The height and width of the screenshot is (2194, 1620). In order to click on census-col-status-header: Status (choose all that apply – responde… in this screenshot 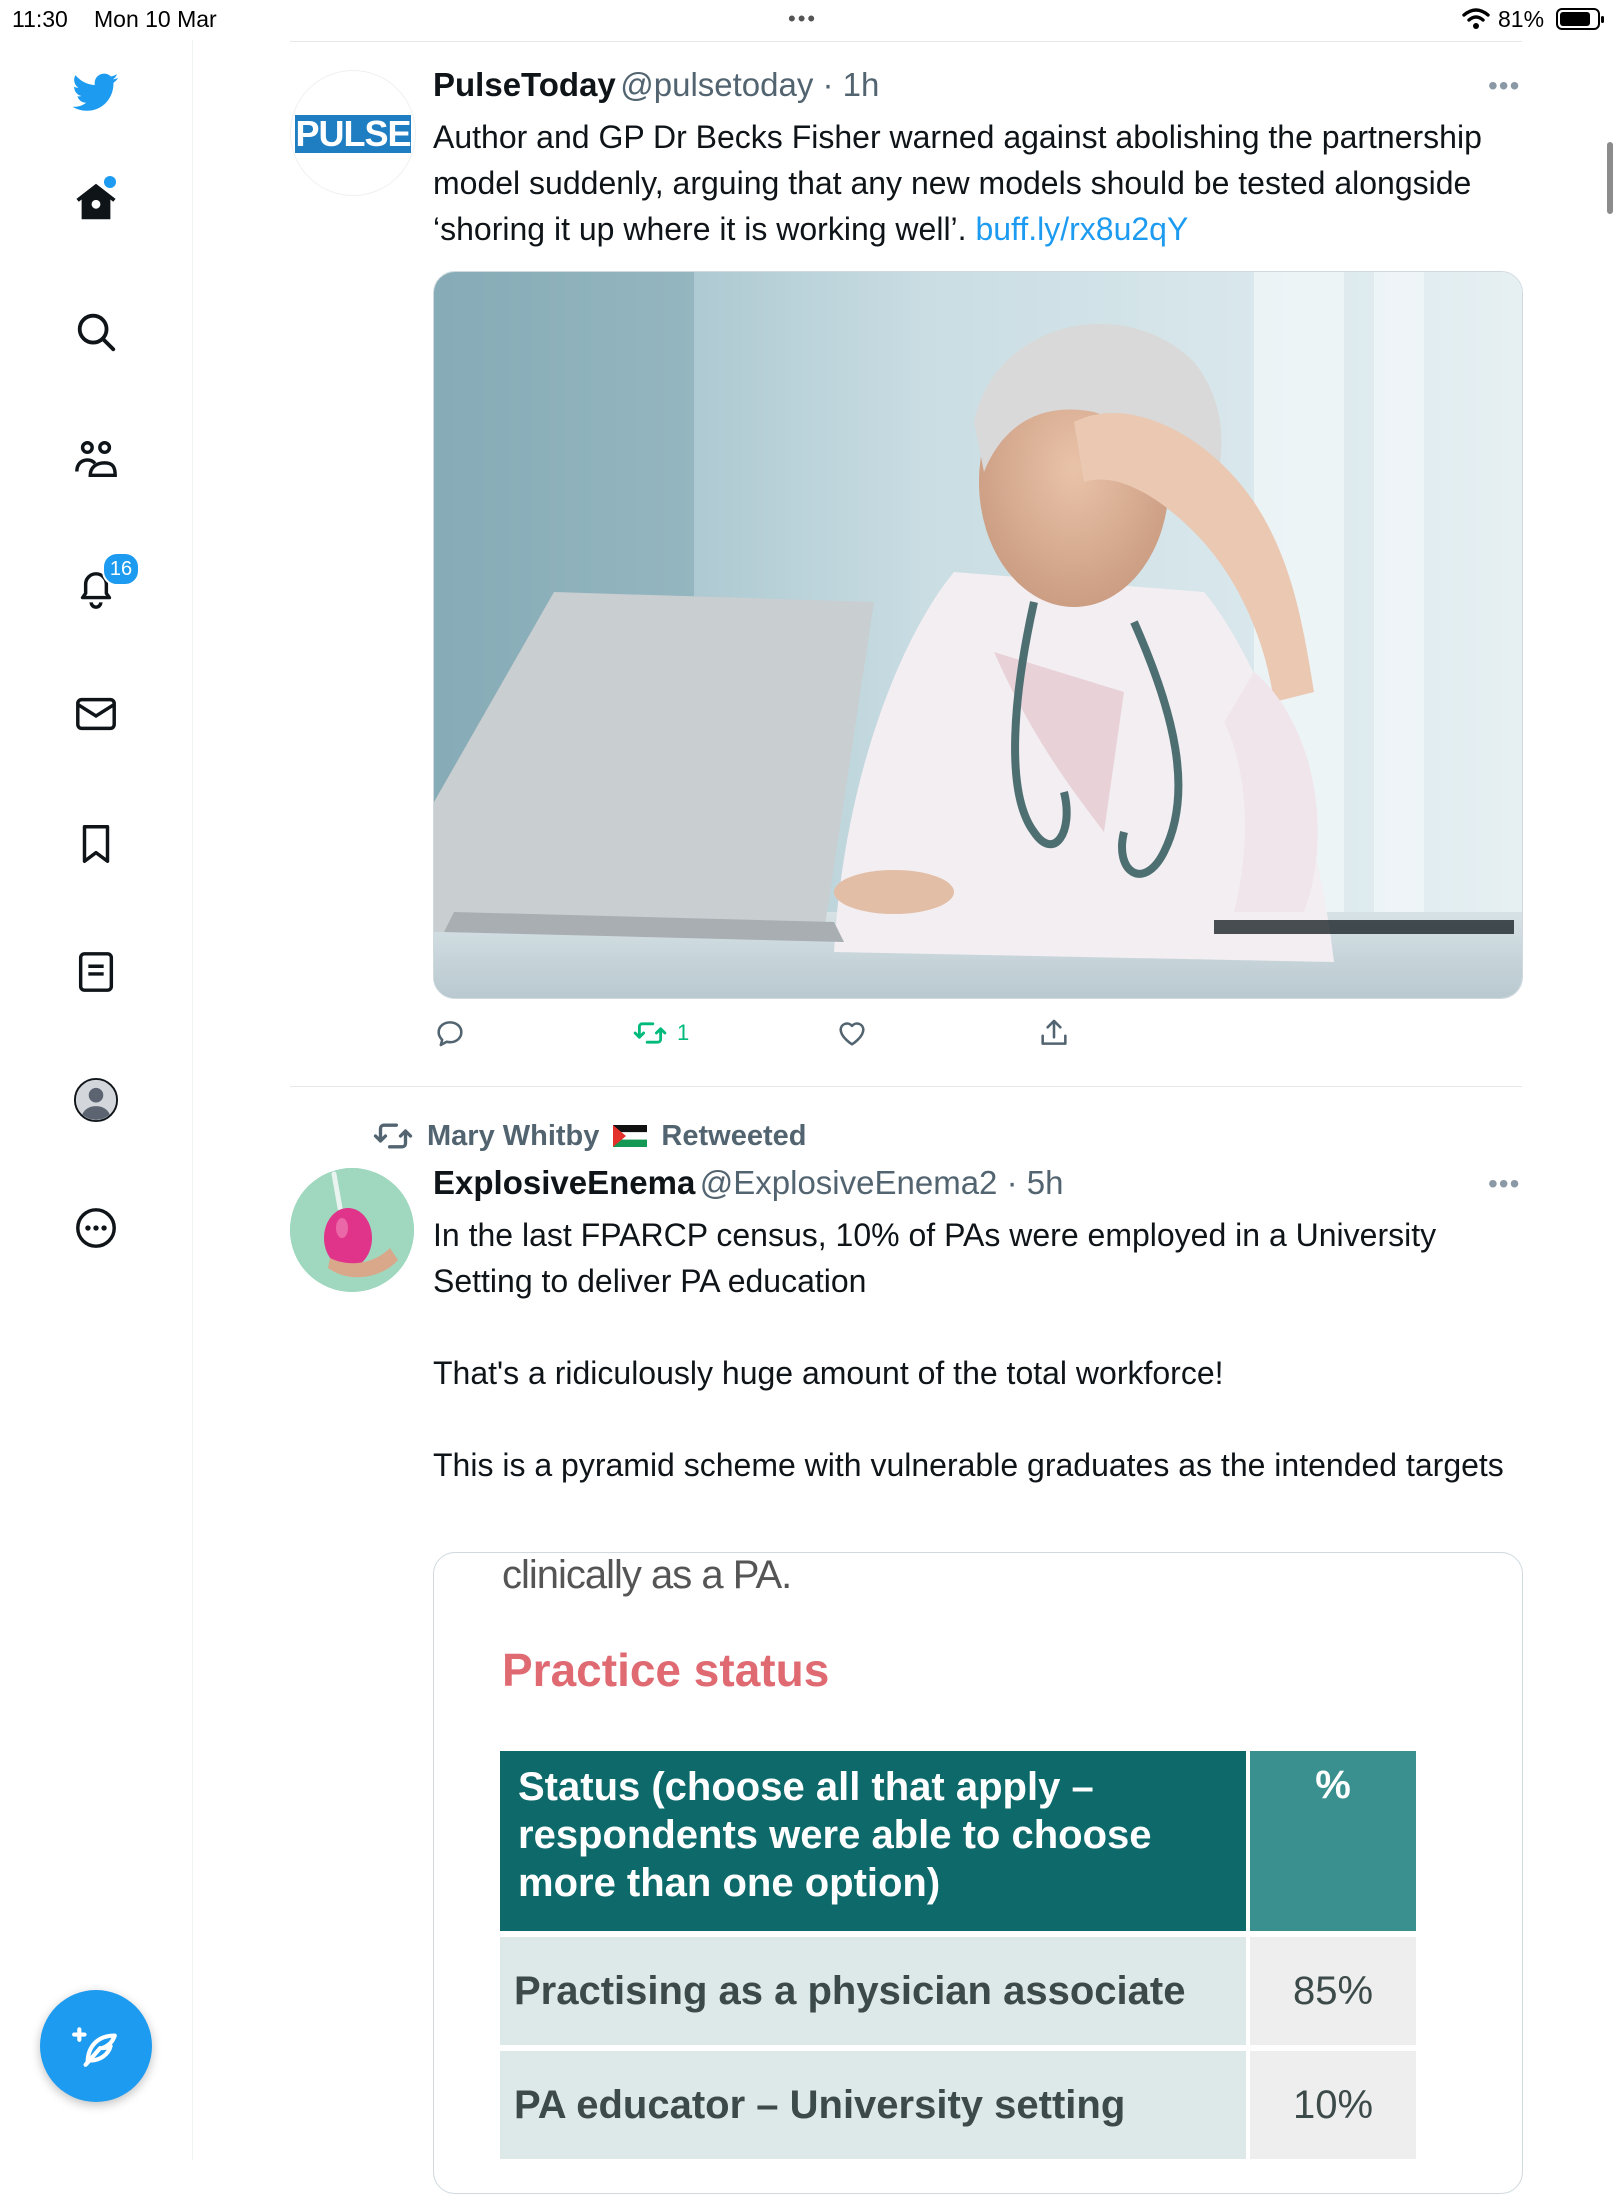, I will do `click(873, 1841)`.